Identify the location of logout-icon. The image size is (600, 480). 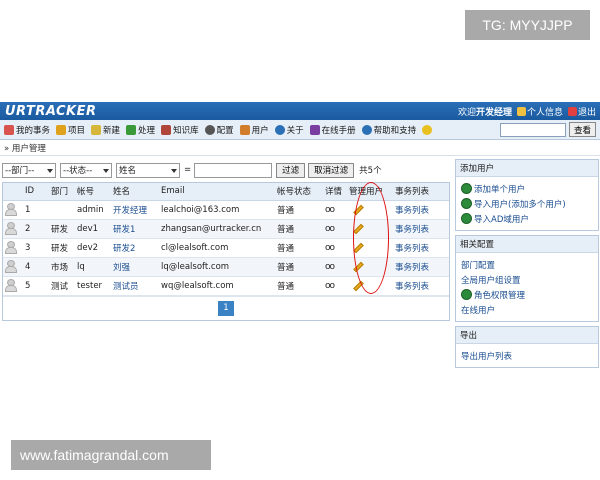
(572, 111).